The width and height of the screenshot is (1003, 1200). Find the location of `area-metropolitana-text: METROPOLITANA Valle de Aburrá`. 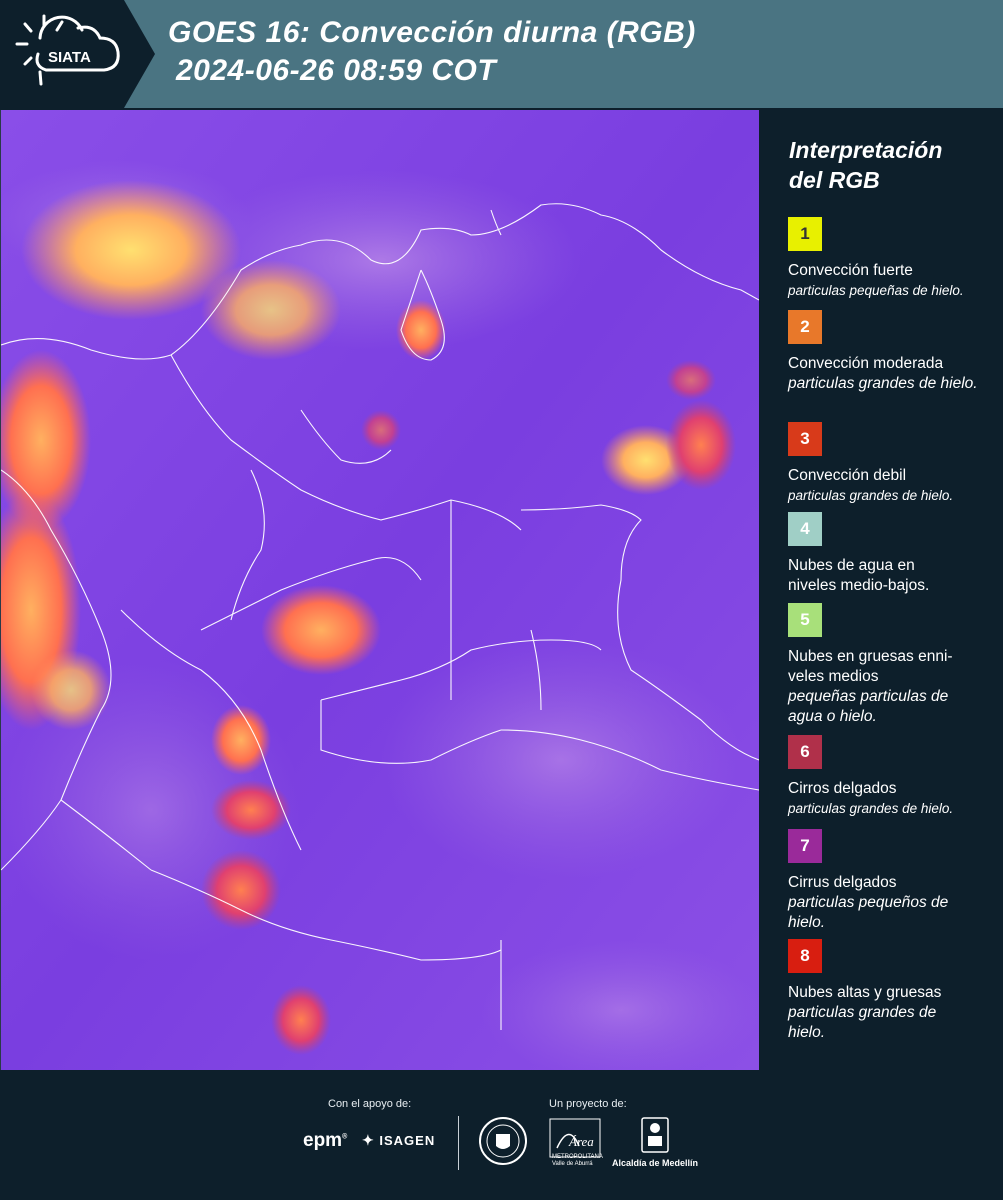

area-metropolitana-text: METROPOLITANA Valle de Aburrá is located at coordinates (577, 1161).